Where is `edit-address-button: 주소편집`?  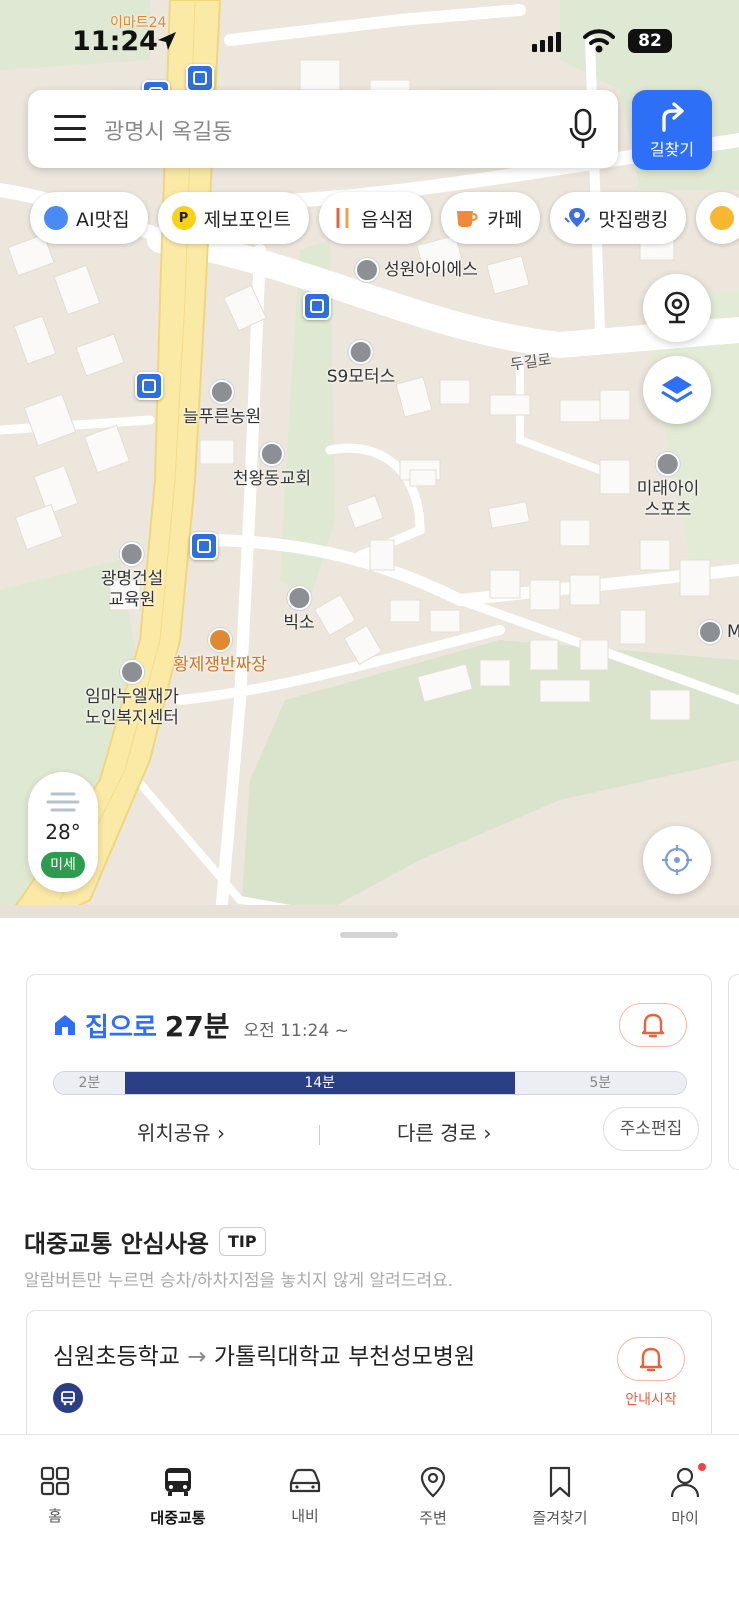
edit-address-button: 주소편집 is located at coordinates (651, 1129).